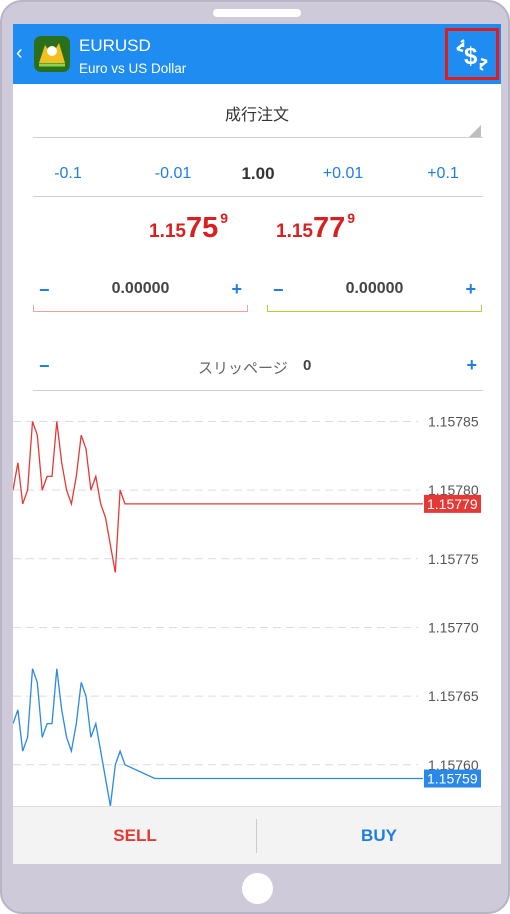  Describe the element at coordinates (140, 289) in the screenshot. I see `stop-loss-value: 0.00000` at that location.